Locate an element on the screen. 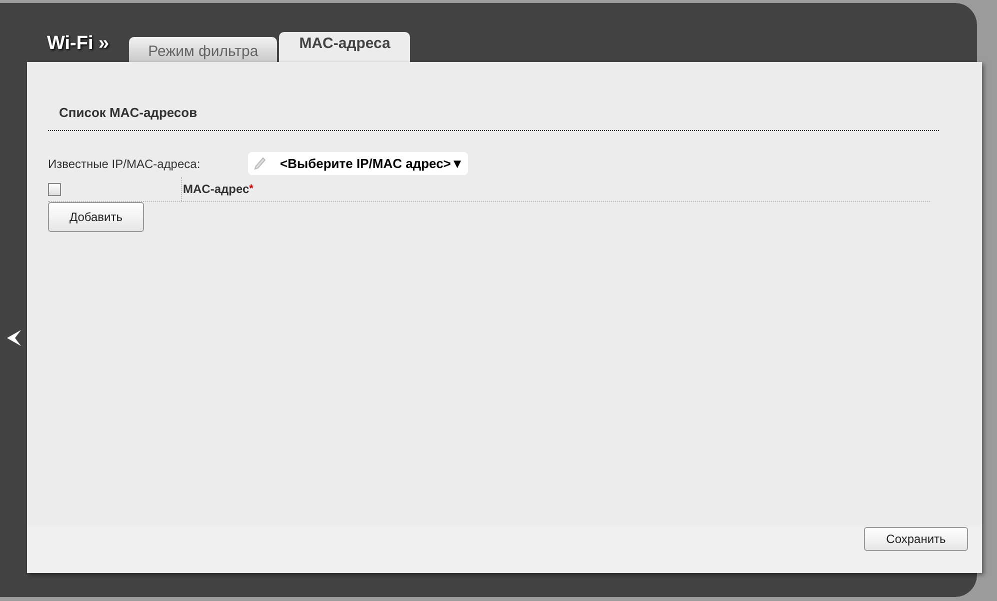  back-arrow-icon is located at coordinates (13, 338).